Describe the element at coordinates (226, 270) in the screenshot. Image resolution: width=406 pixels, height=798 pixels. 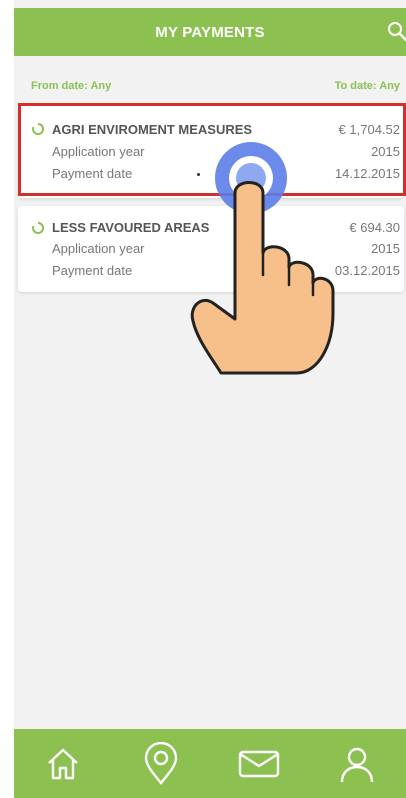
I see `payment-date-row: Payment date 03.12.2015` at that location.